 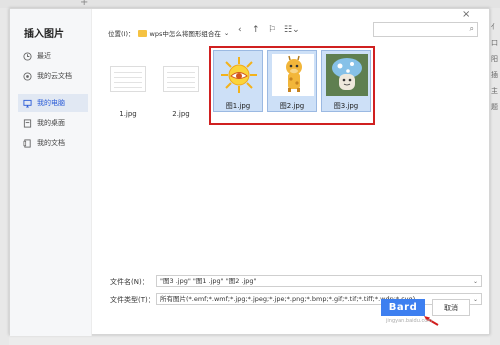 I want to click on location-label: 位置(I)：, so click(x=121, y=34).